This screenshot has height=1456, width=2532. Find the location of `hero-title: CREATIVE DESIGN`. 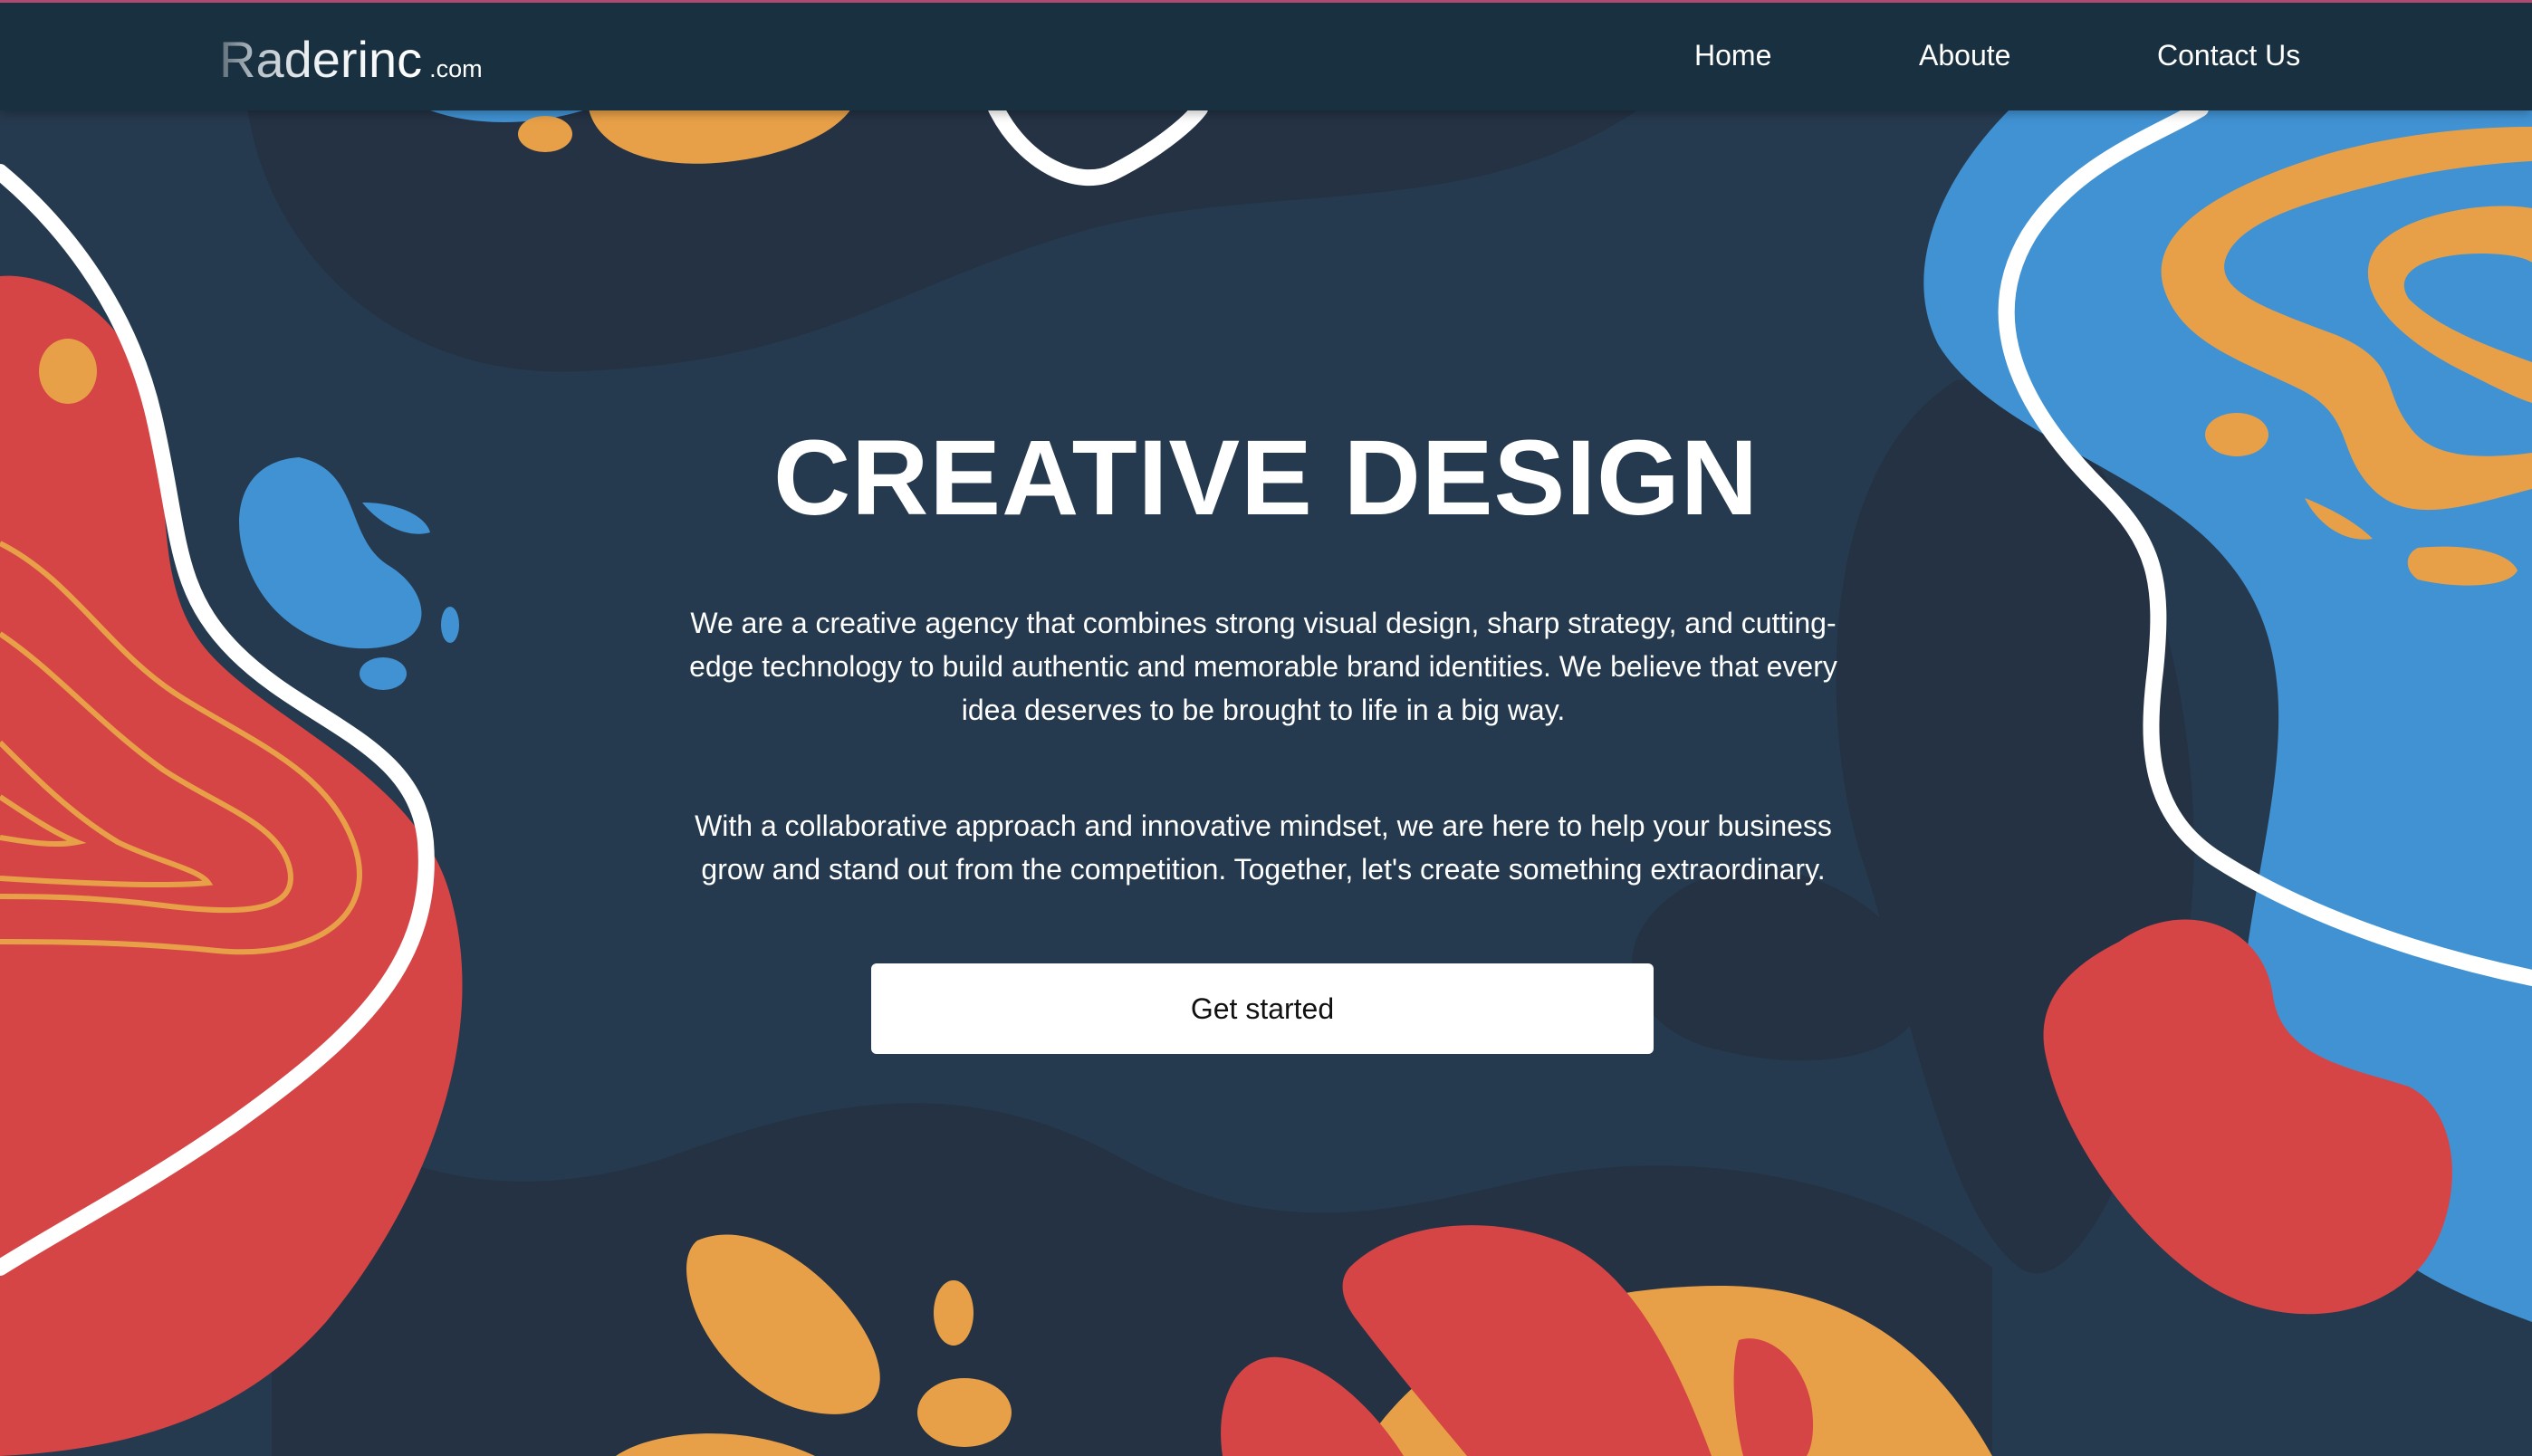

hero-title: CREATIVE DESIGN is located at coordinates (1266, 478).